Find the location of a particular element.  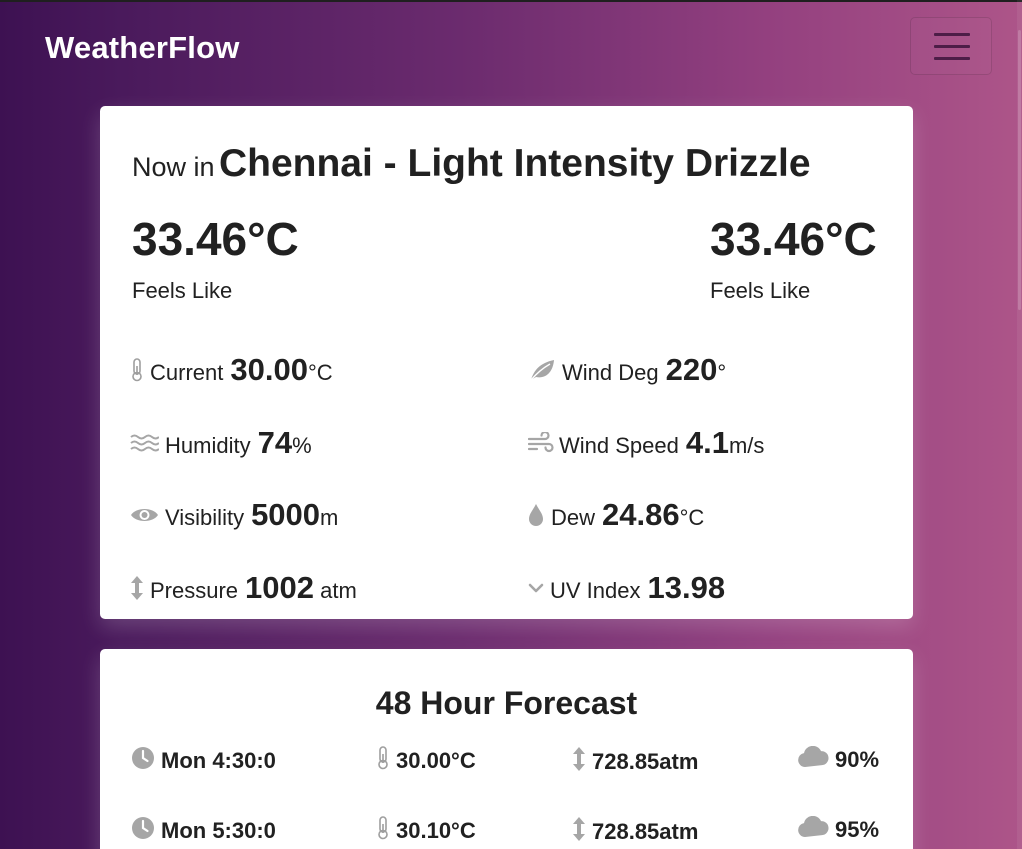

city-condition-title: Chennai - Light Intensity Drizzle is located at coordinates (514, 163).